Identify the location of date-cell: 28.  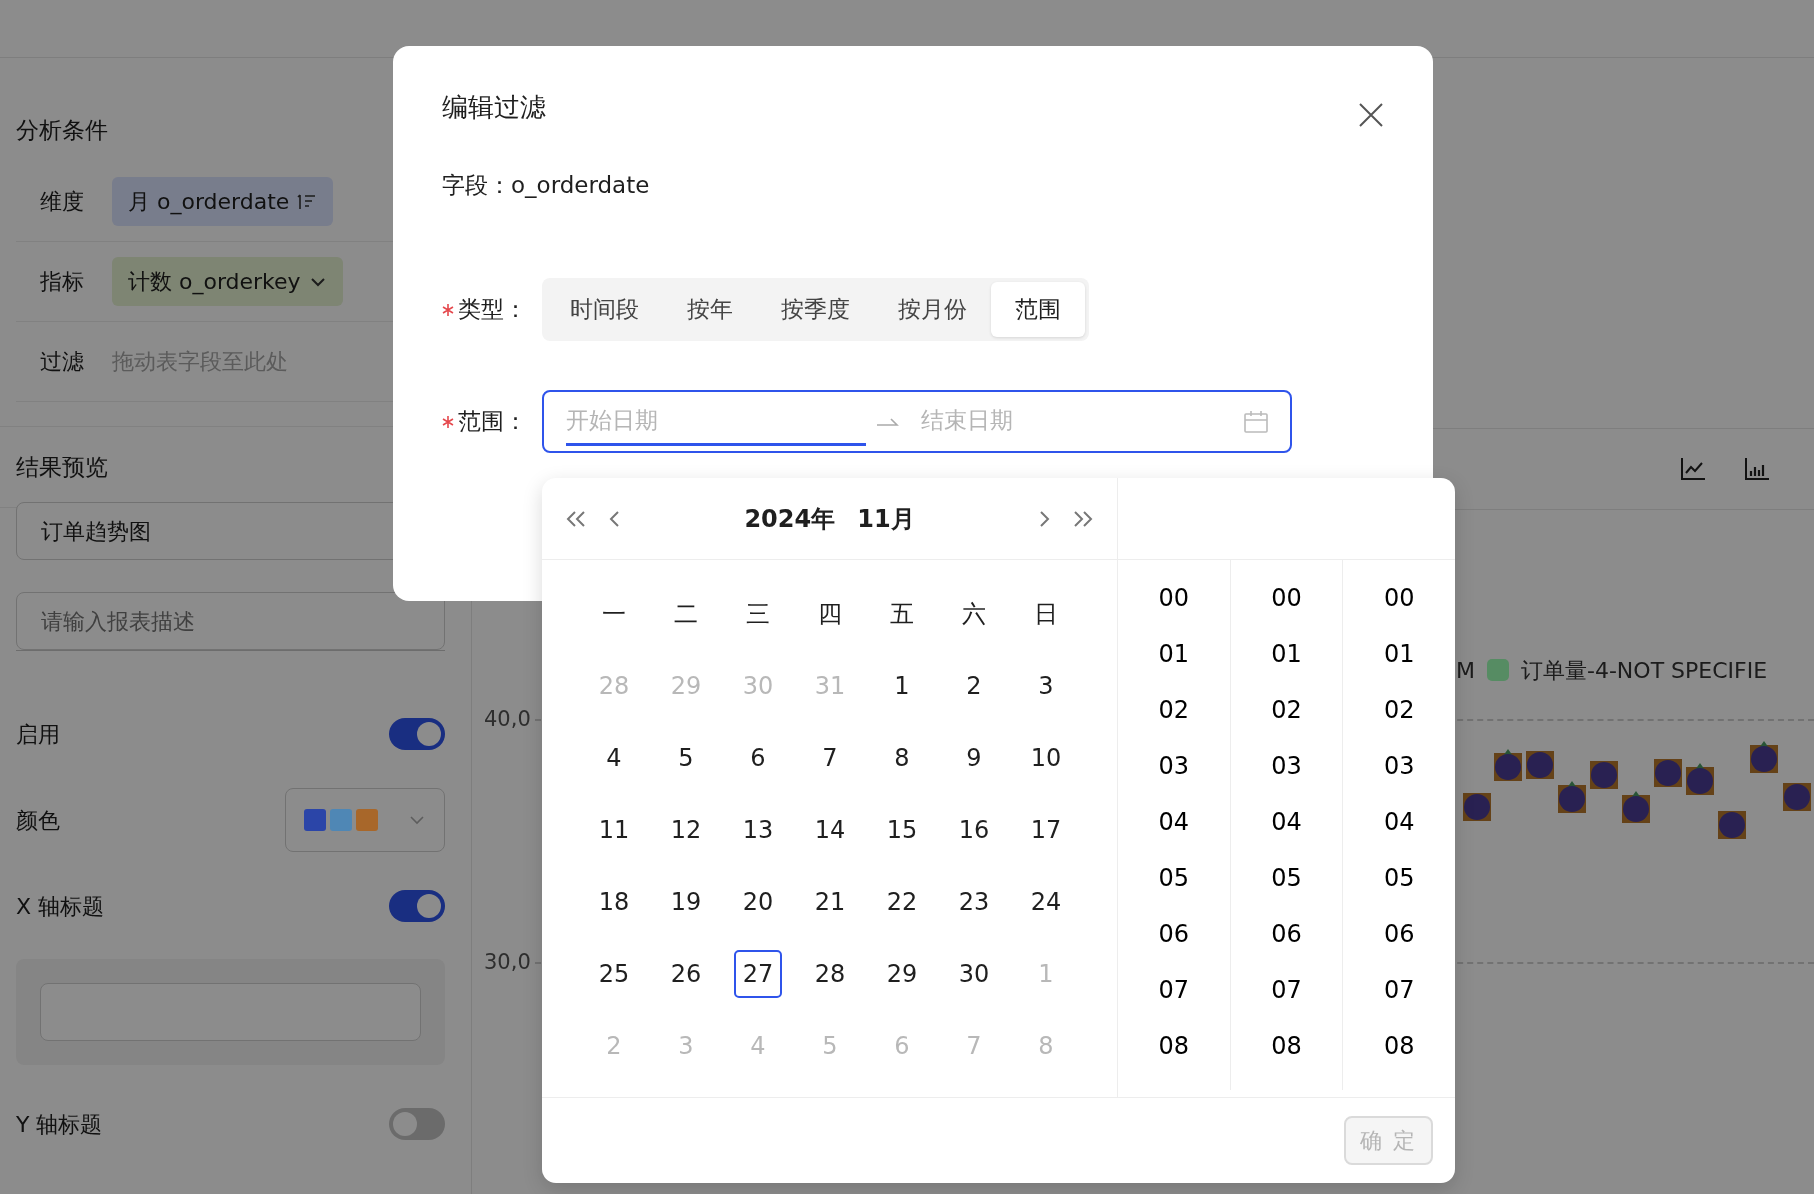
(830, 974).